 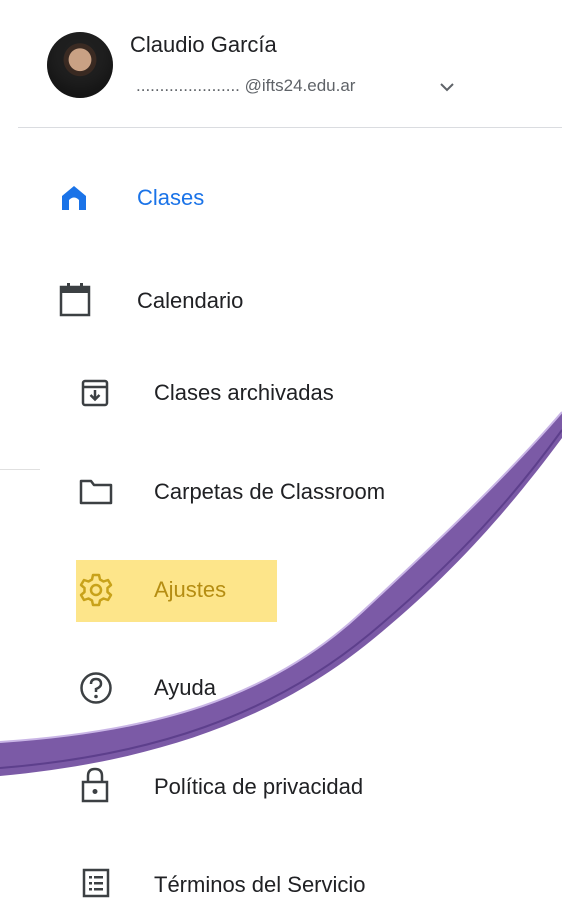 What do you see at coordinates (96, 688) in the screenshot?
I see `help-icon` at bounding box center [96, 688].